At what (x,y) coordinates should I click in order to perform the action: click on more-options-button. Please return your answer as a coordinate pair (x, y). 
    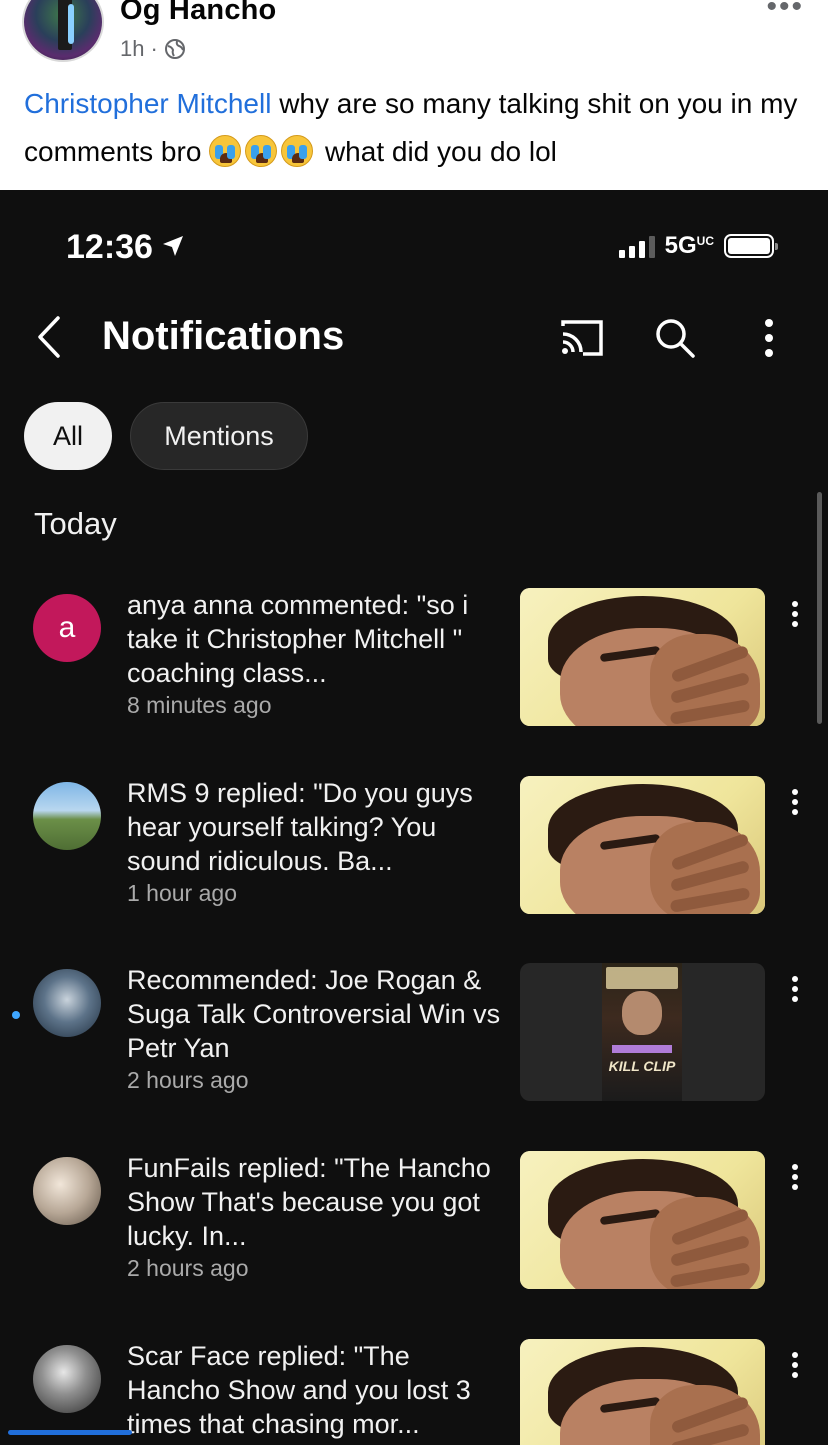
    Looking at the image, I should click on (769, 338).